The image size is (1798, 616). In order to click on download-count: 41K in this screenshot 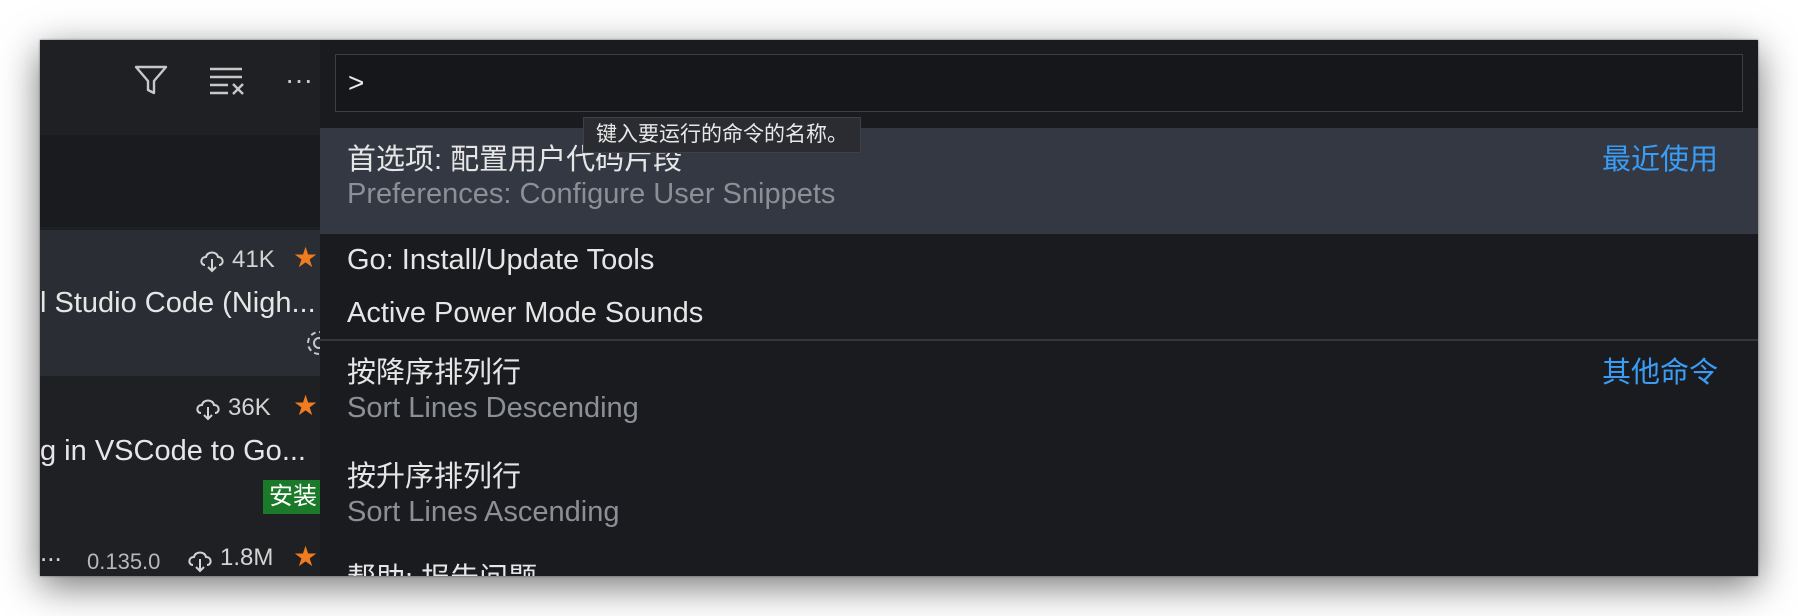, I will do `click(253, 259)`.